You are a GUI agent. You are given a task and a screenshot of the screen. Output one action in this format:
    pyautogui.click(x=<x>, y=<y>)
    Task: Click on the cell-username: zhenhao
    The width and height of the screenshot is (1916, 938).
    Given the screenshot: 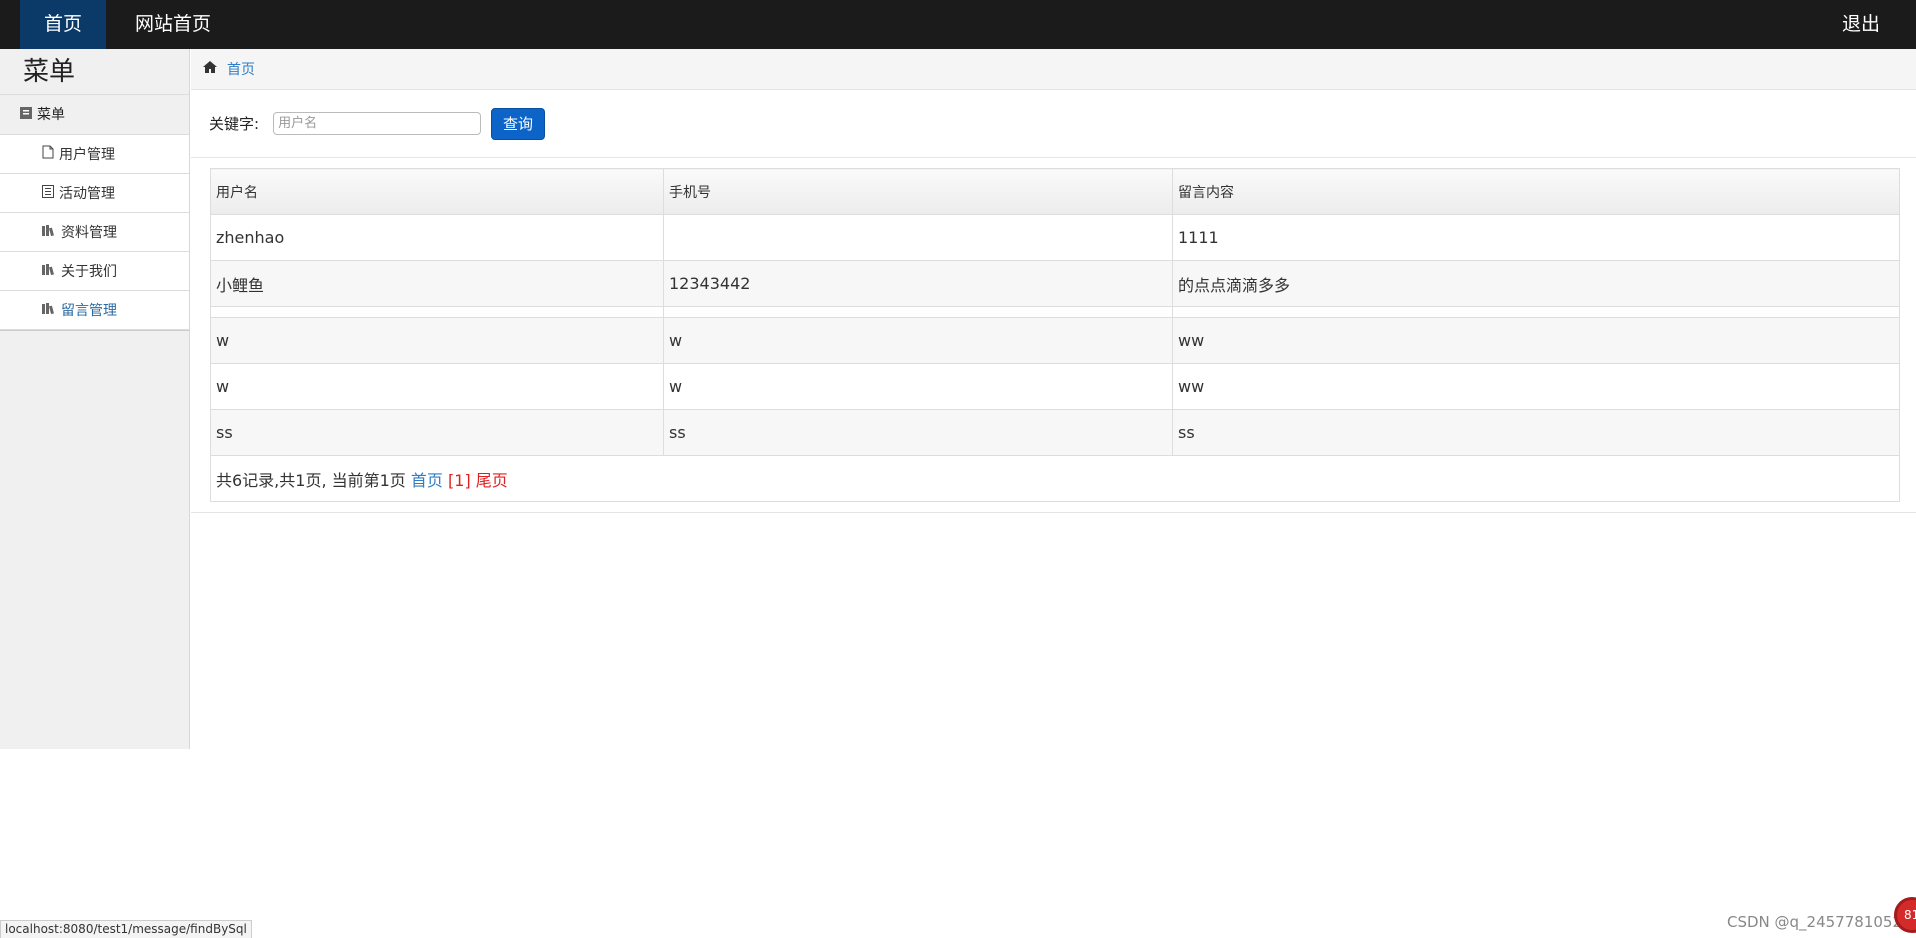 What is the action you would take?
    pyautogui.click(x=437, y=237)
    